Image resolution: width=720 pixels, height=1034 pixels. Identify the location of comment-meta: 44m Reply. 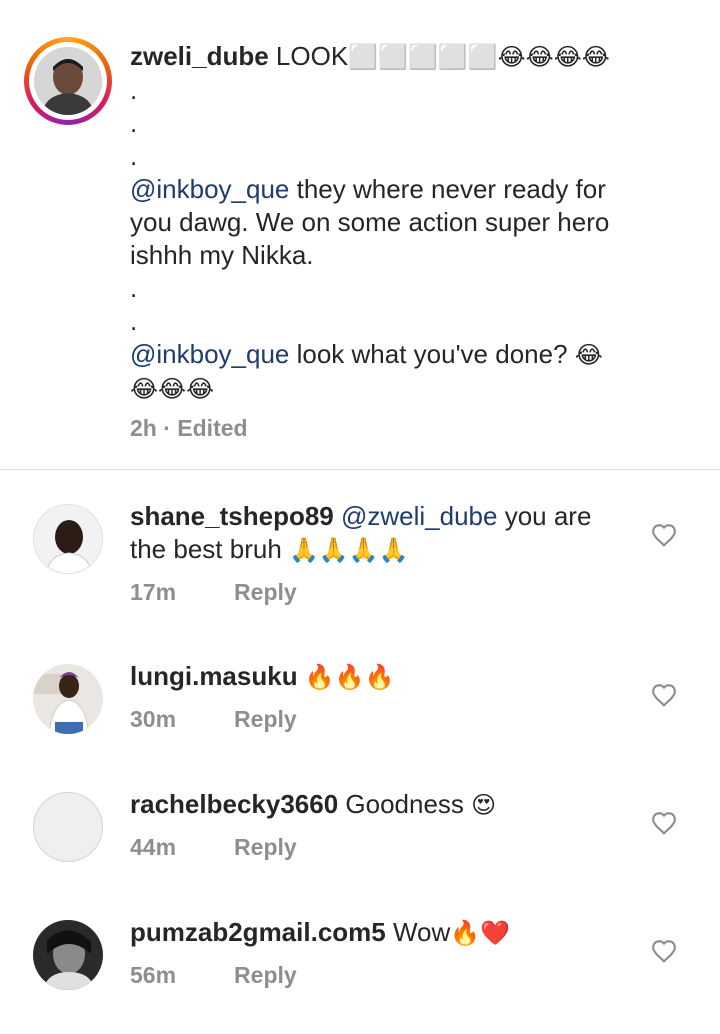
(213, 847).